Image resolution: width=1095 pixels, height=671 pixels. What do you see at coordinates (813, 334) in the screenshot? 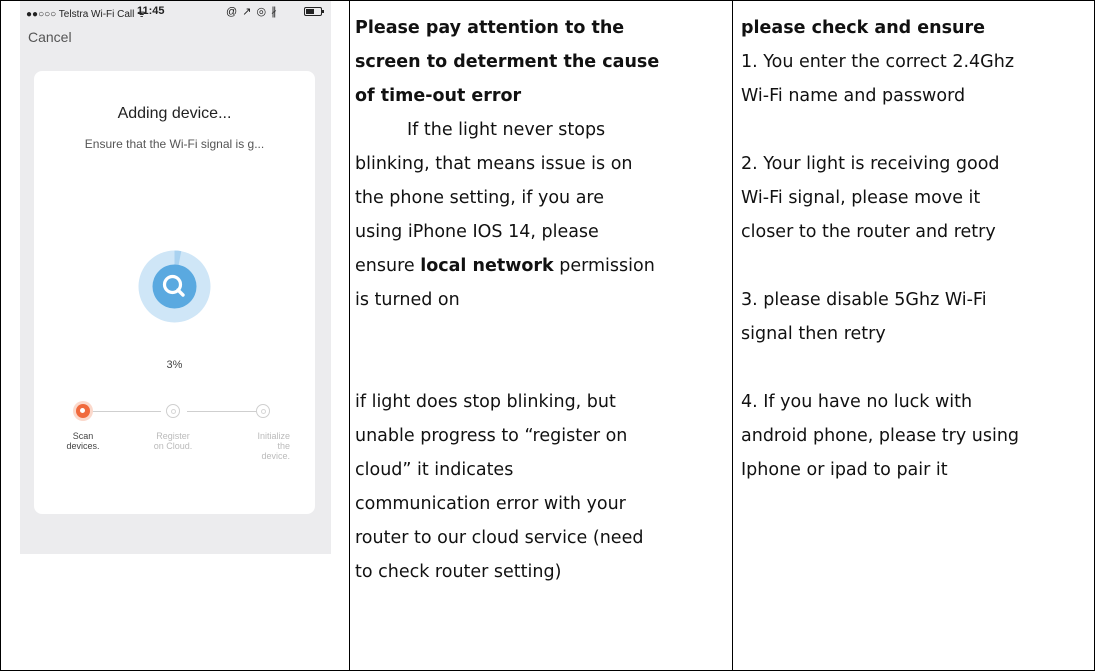
I see `item3-line-2: signal then retry` at bounding box center [813, 334].